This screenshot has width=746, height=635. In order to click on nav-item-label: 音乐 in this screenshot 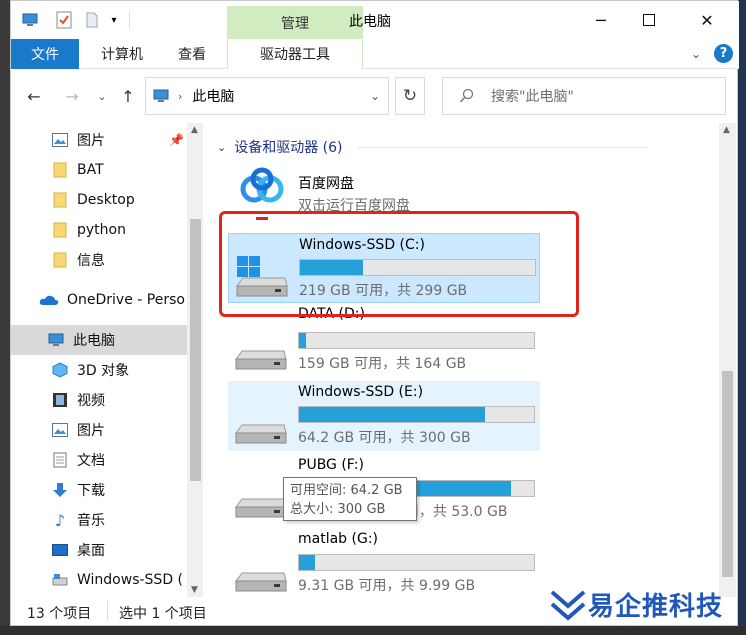, I will do `click(91, 521)`.